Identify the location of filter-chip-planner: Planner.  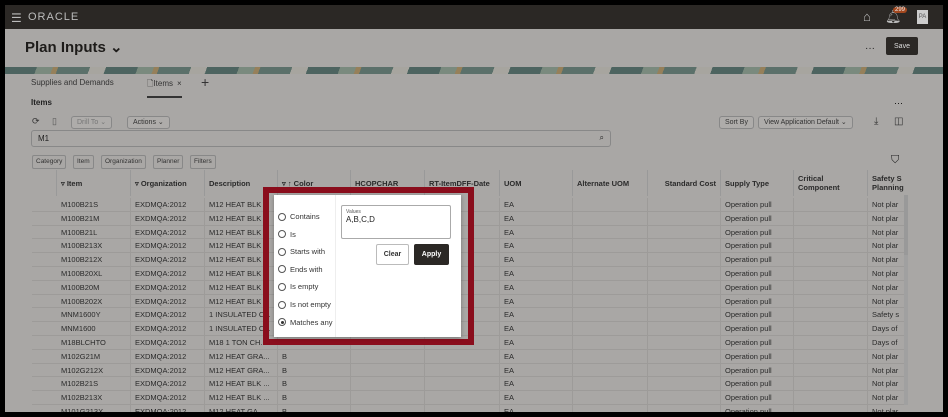
(168, 162).